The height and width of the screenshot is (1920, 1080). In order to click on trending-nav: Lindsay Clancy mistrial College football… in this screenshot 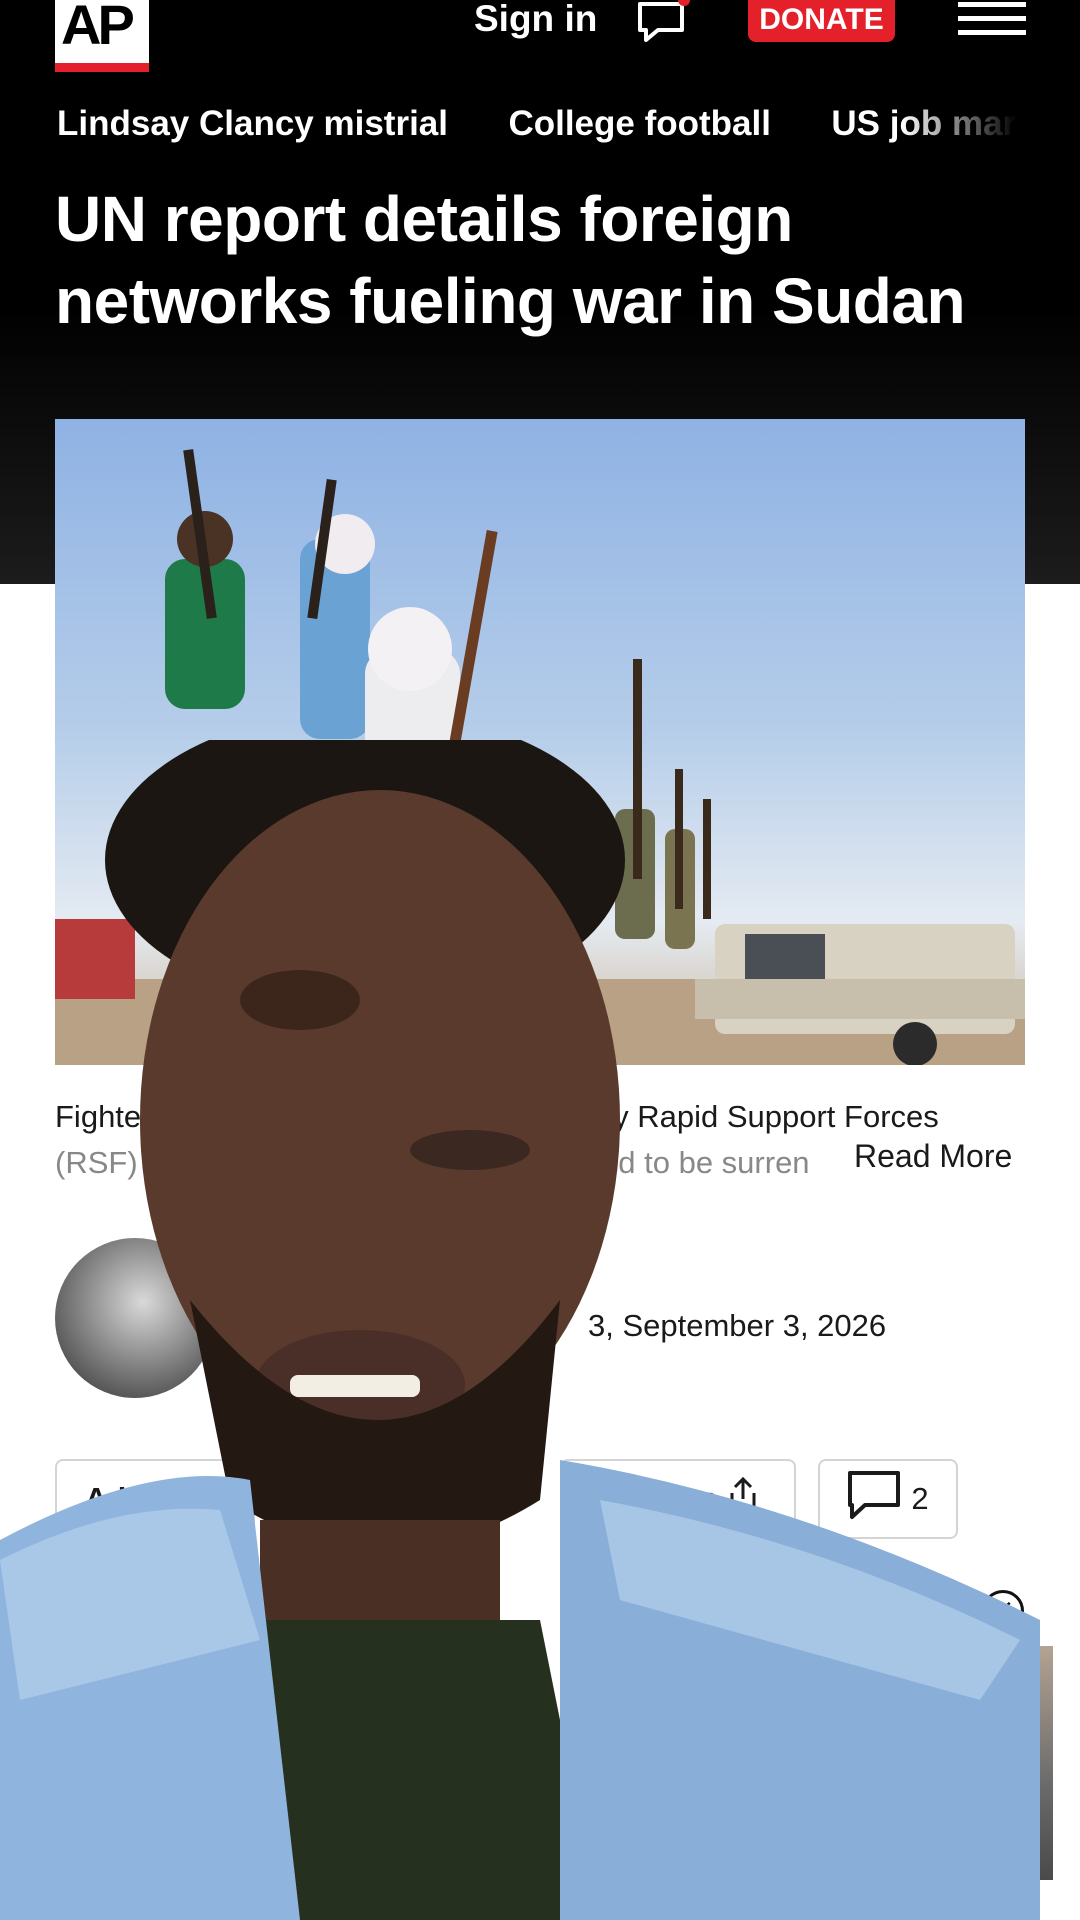, I will do `click(537, 129)`.